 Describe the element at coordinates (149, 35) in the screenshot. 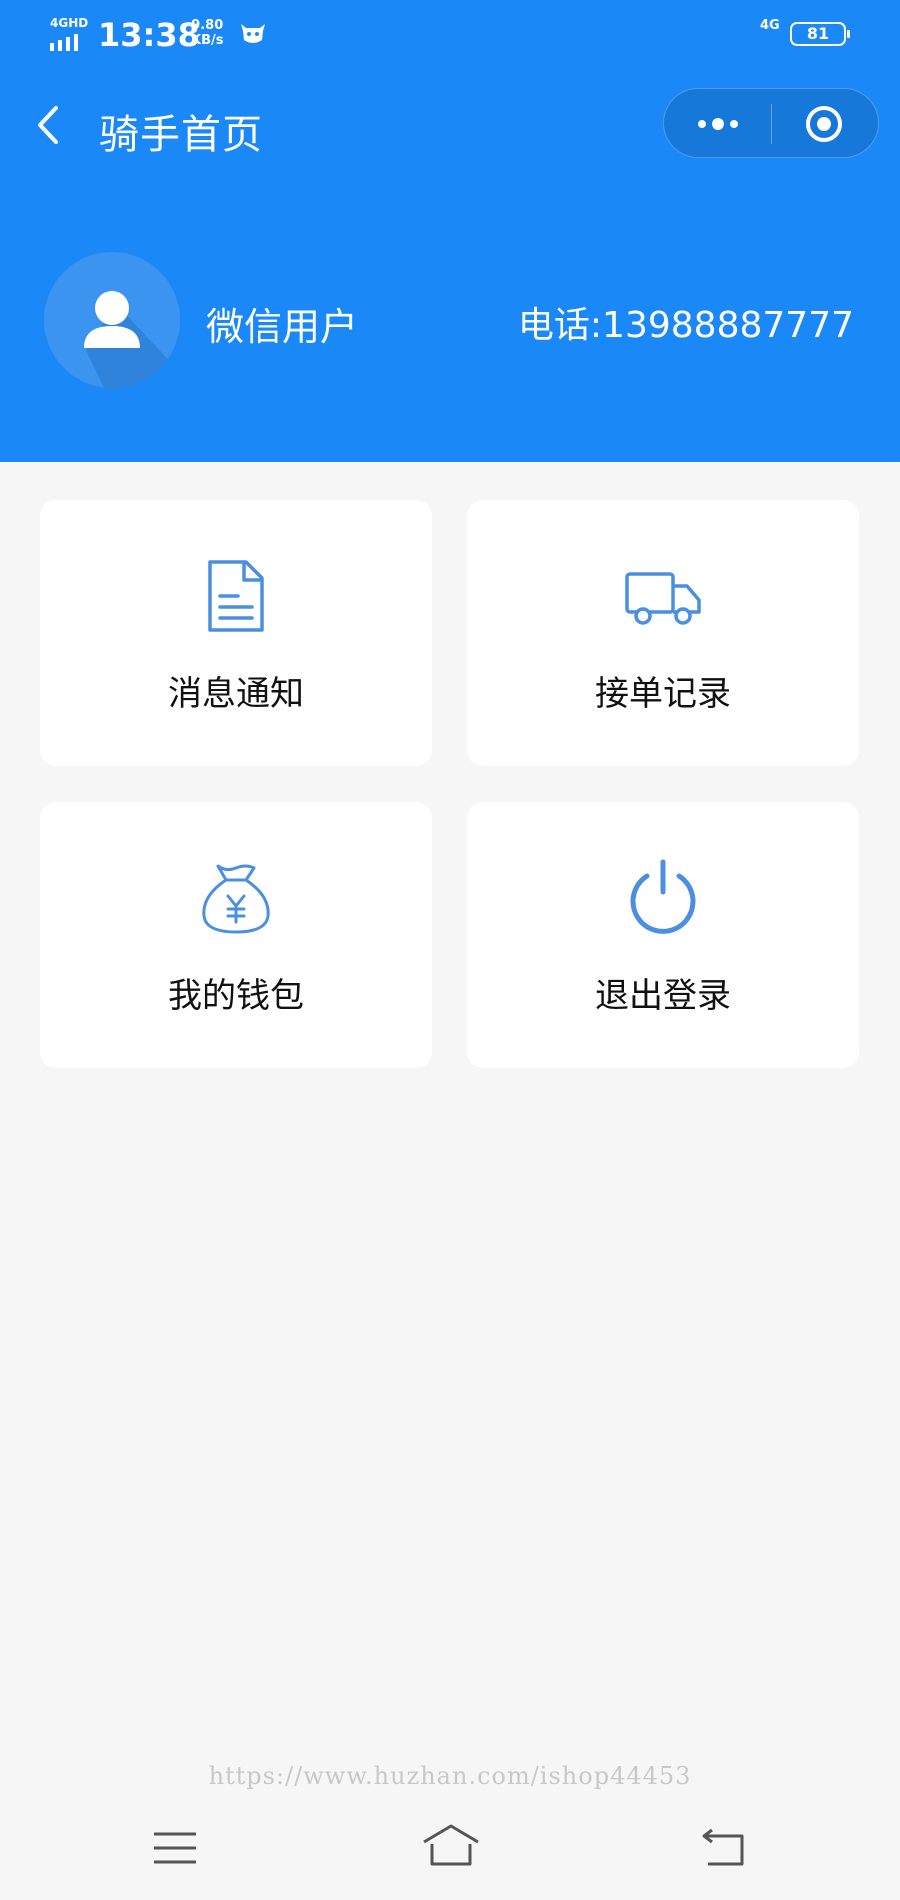

I see `clock: 13:38` at that location.